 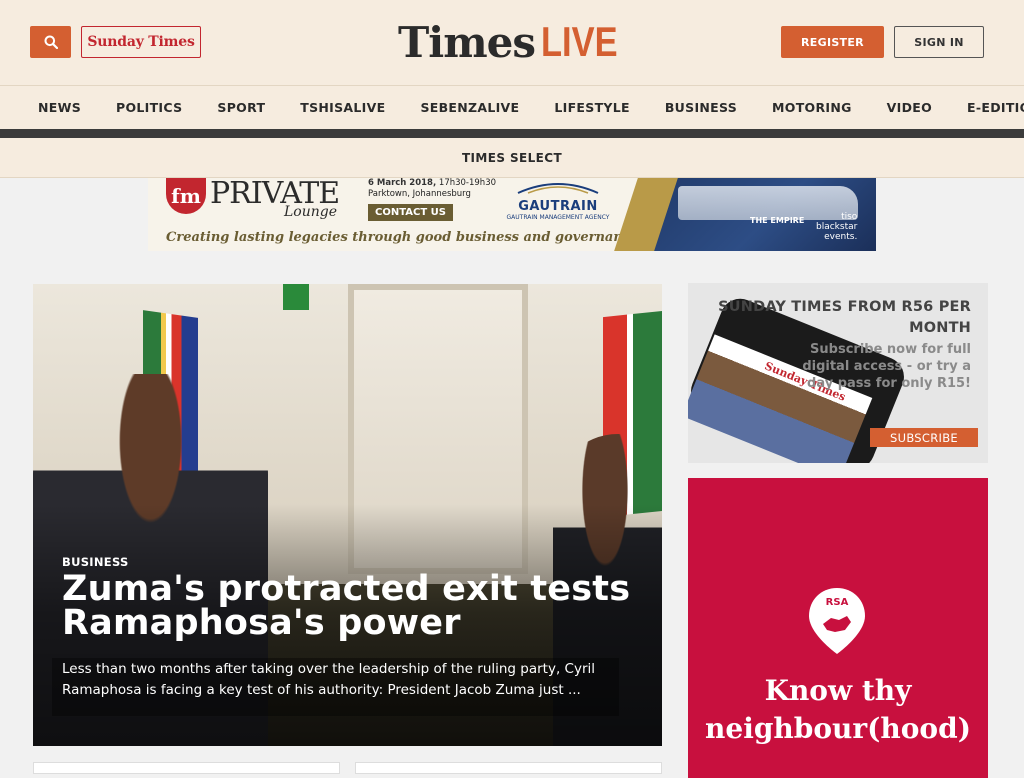 I want to click on tiso-line-2: blackstar, so click(x=837, y=227).